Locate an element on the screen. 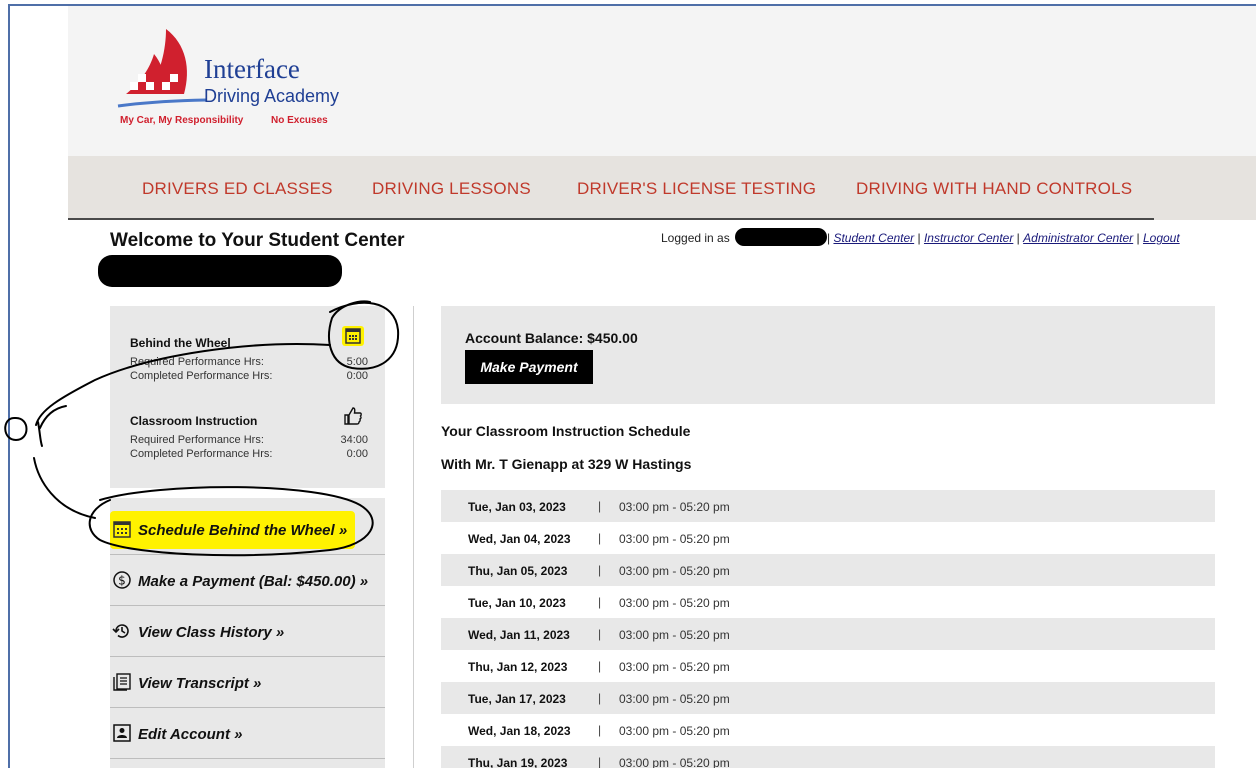 The width and height of the screenshot is (1256, 768). account-balance: Account Balance: $450.00 is located at coordinates (551, 338).